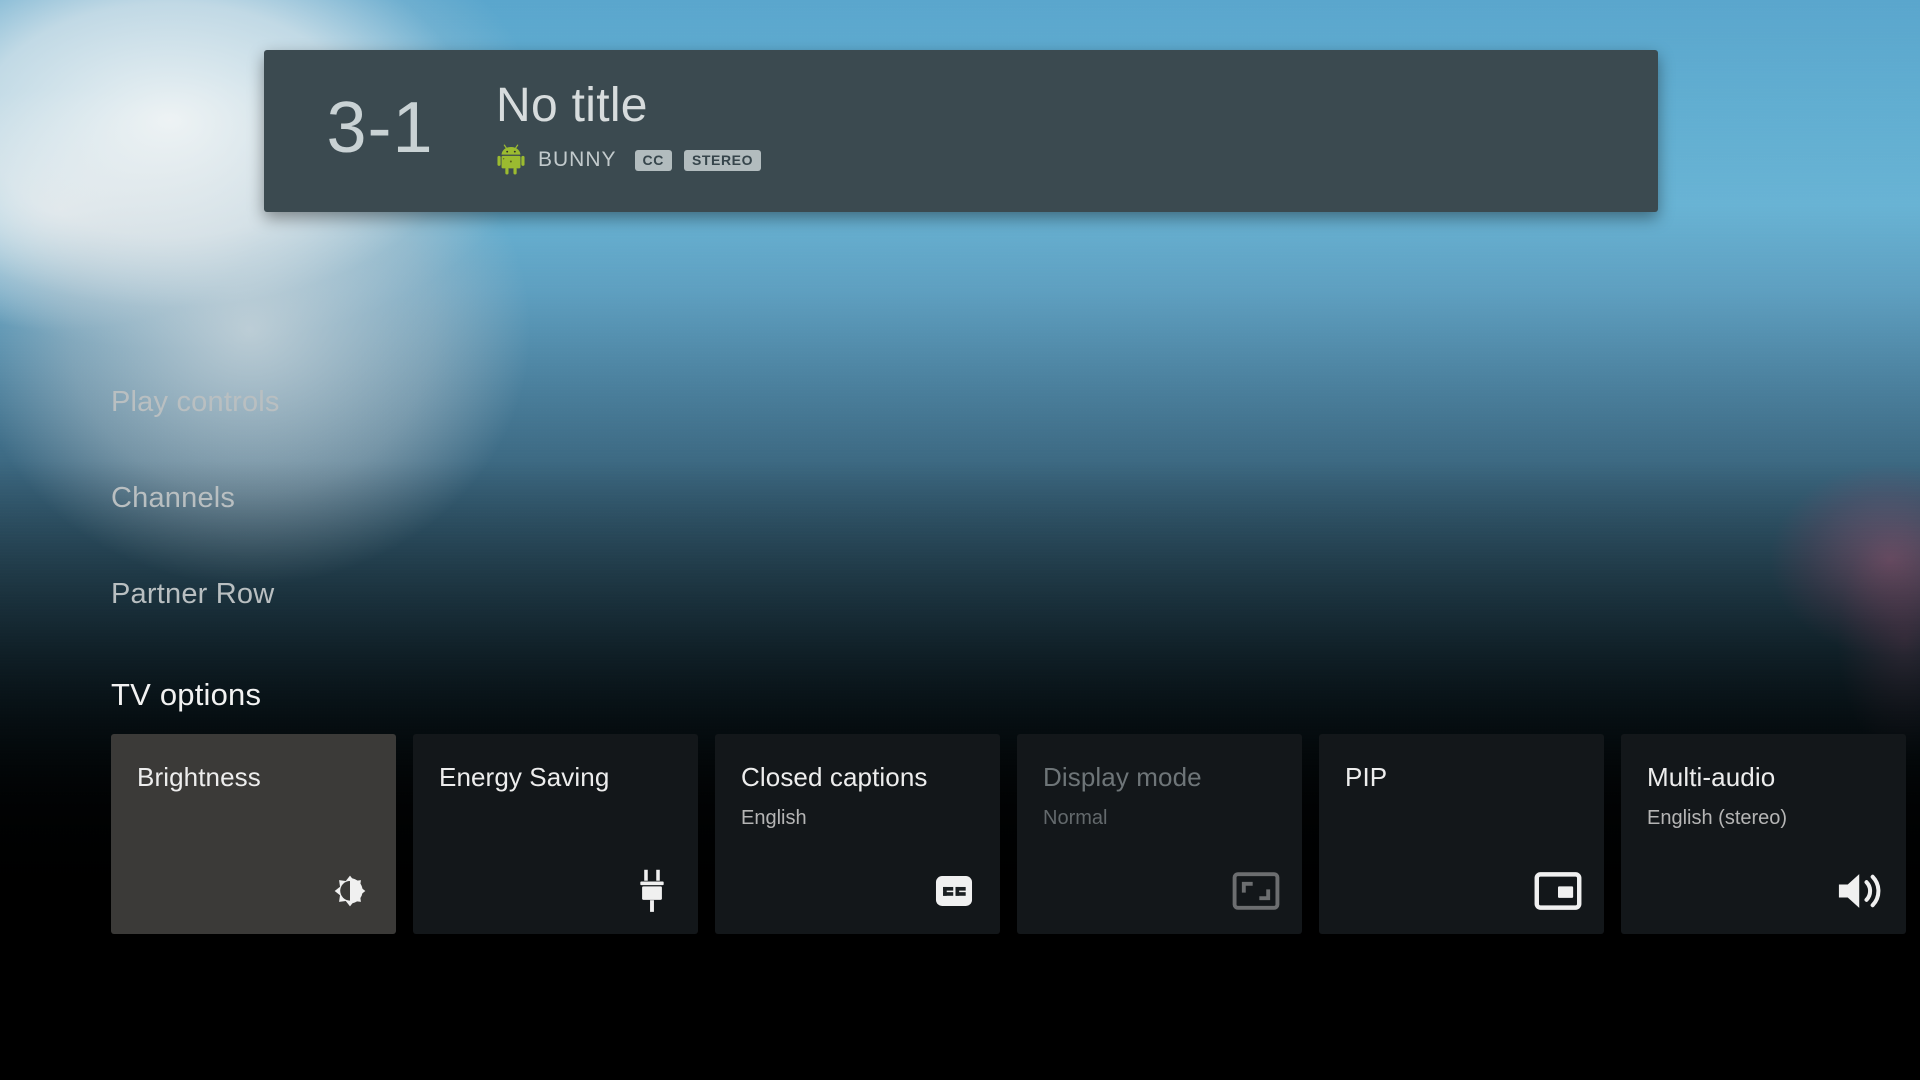 This screenshot has height=1080, width=1920. Describe the element at coordinates (1717, 818) in the screenshot. I see `option-card-value: English (stereo)` at that location.